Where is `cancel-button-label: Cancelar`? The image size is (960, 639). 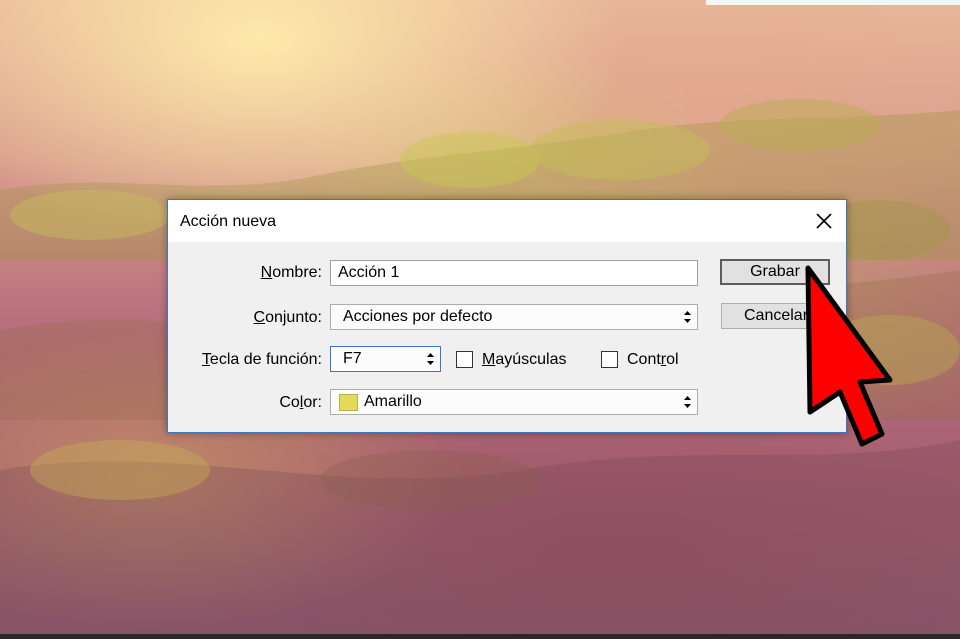
cancel-button-label: Cancelar is located at coordinates (776, 315).